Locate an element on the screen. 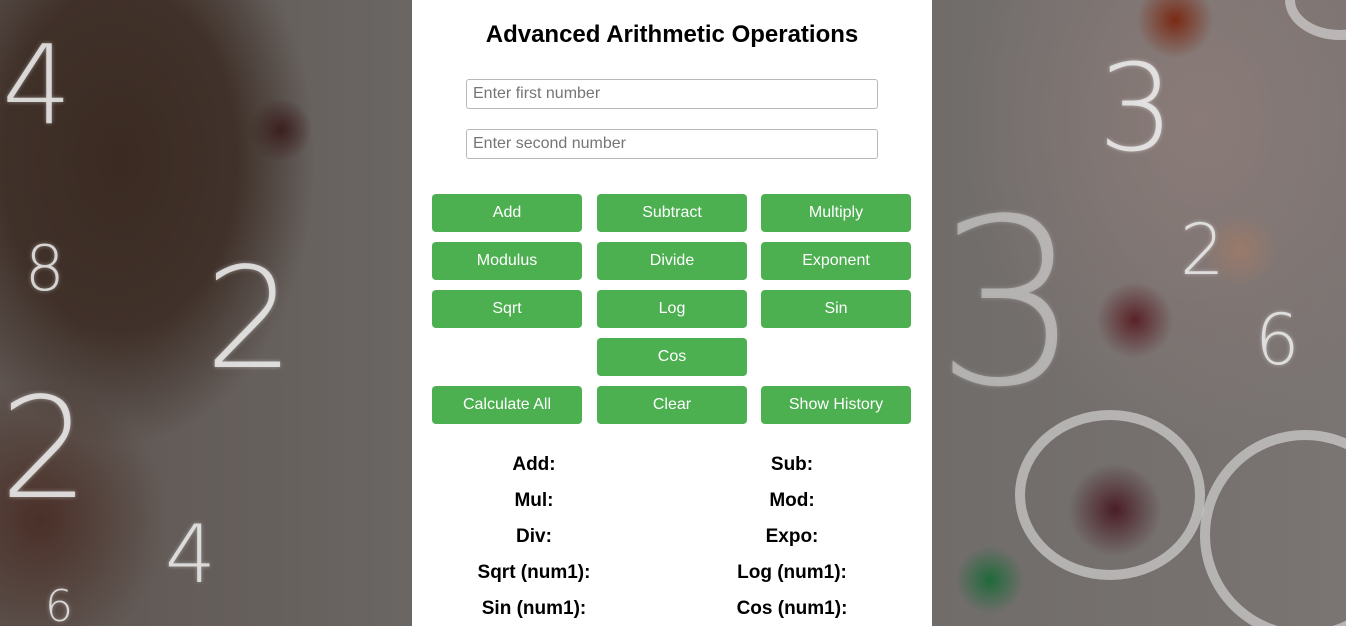  clear-button: Clear is located at coordinates (672, 405).